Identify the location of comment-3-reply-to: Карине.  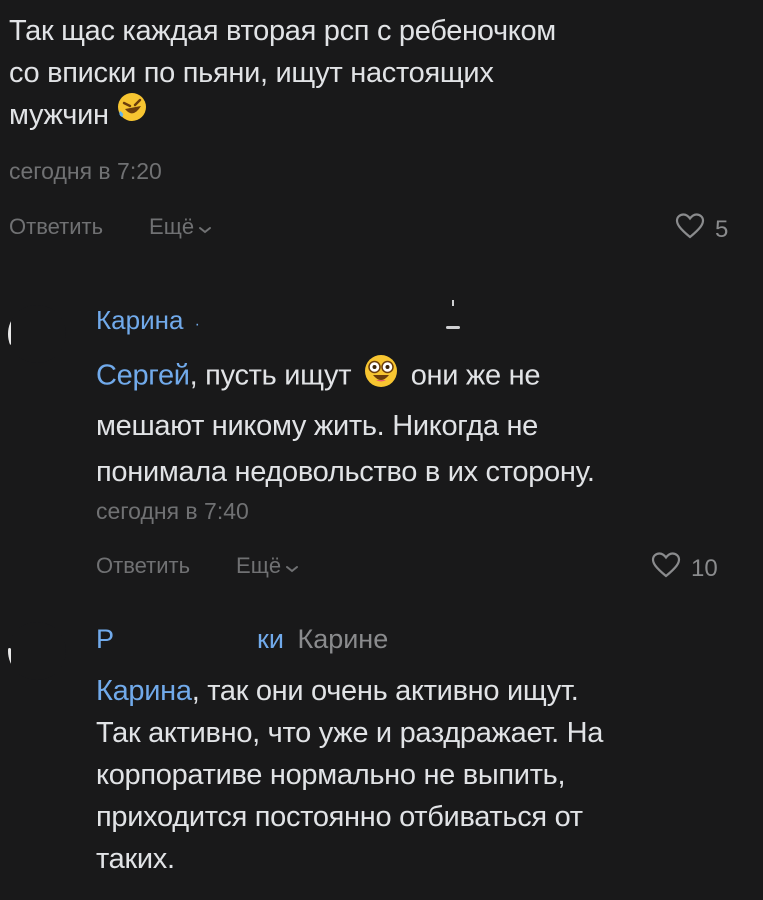
(342, 639).